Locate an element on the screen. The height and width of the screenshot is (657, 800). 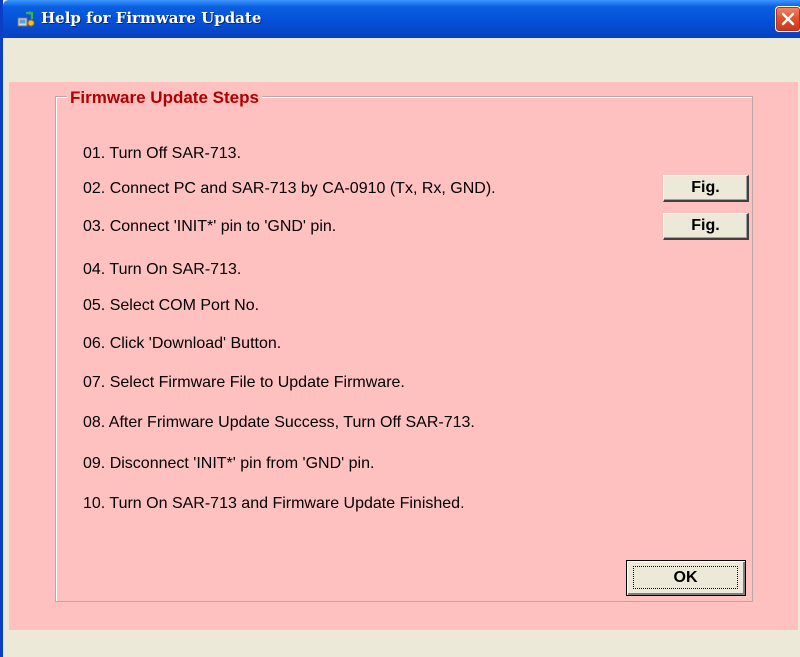
step-01: 01. Turn Off SAR-713. is located at coordinates (162, 153).